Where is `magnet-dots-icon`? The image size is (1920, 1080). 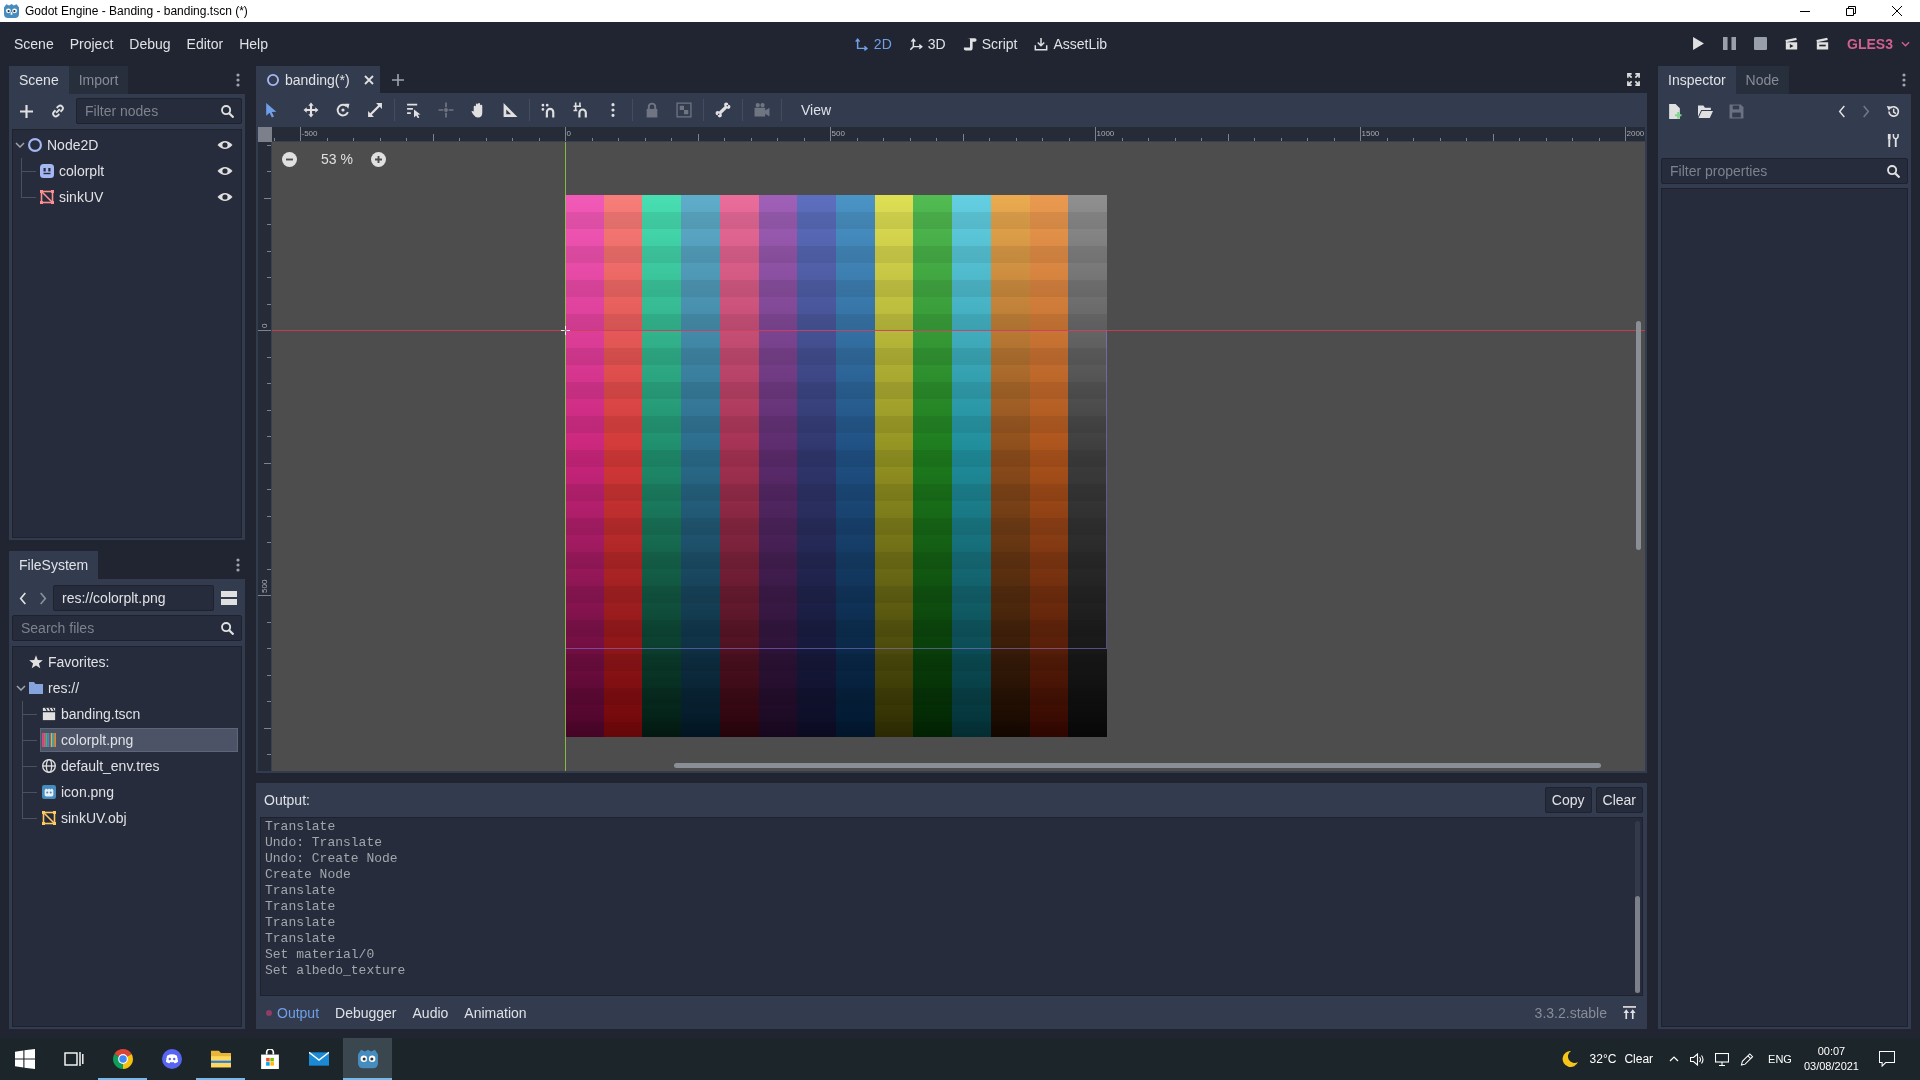 magnet-dots-icon is located at coordinates (549, 110).